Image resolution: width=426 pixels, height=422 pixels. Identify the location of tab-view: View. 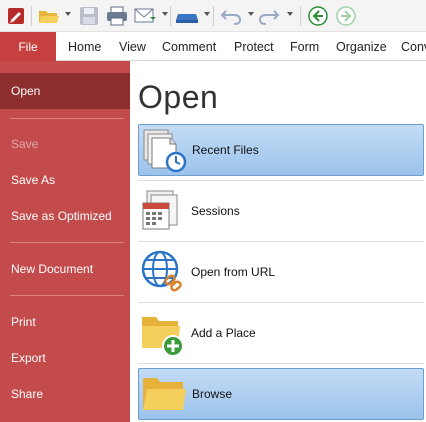
(132, 46).